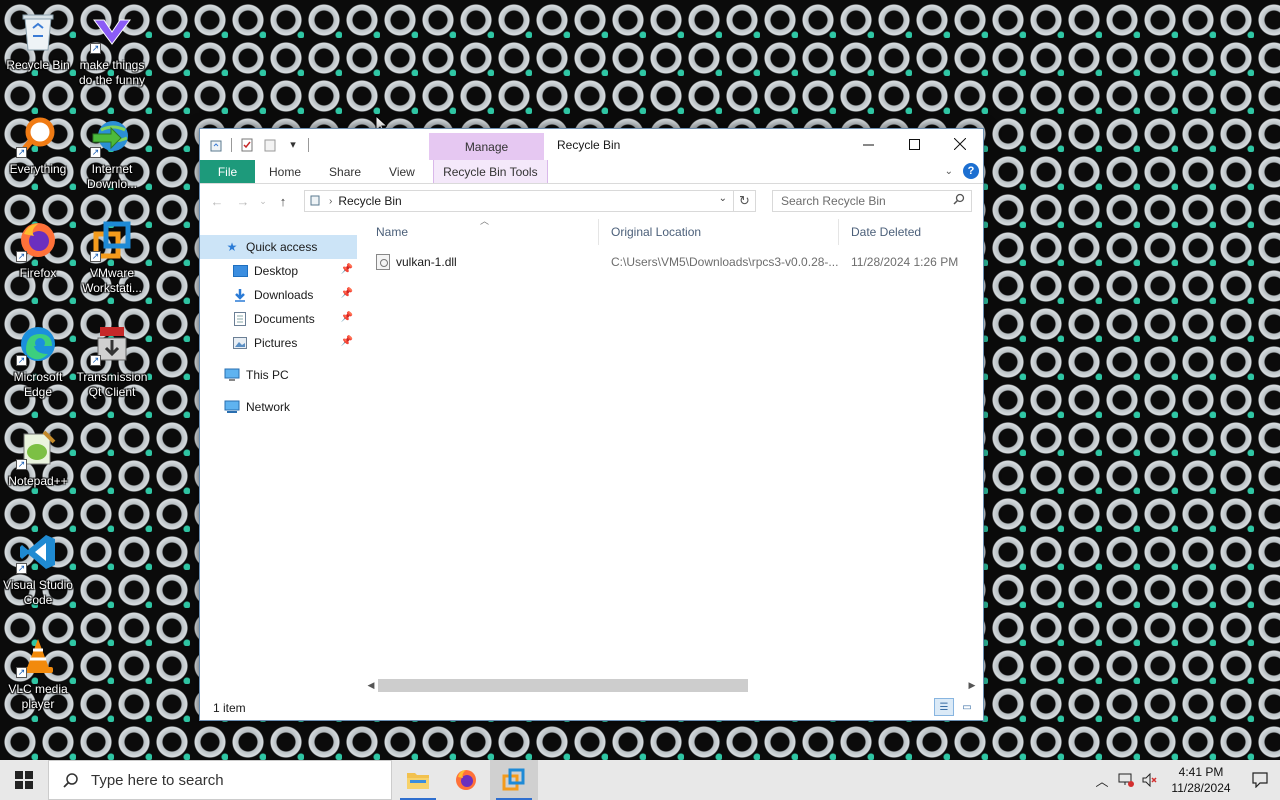 This screenshot has width=1280, height=800. I want to click on tab-file: File, so click(227, 171).